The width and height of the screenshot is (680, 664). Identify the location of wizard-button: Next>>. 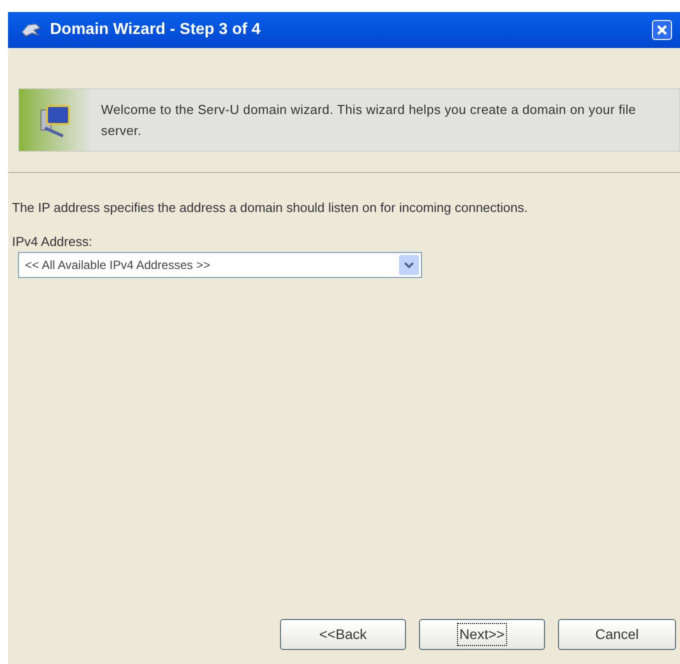
(482, 634).